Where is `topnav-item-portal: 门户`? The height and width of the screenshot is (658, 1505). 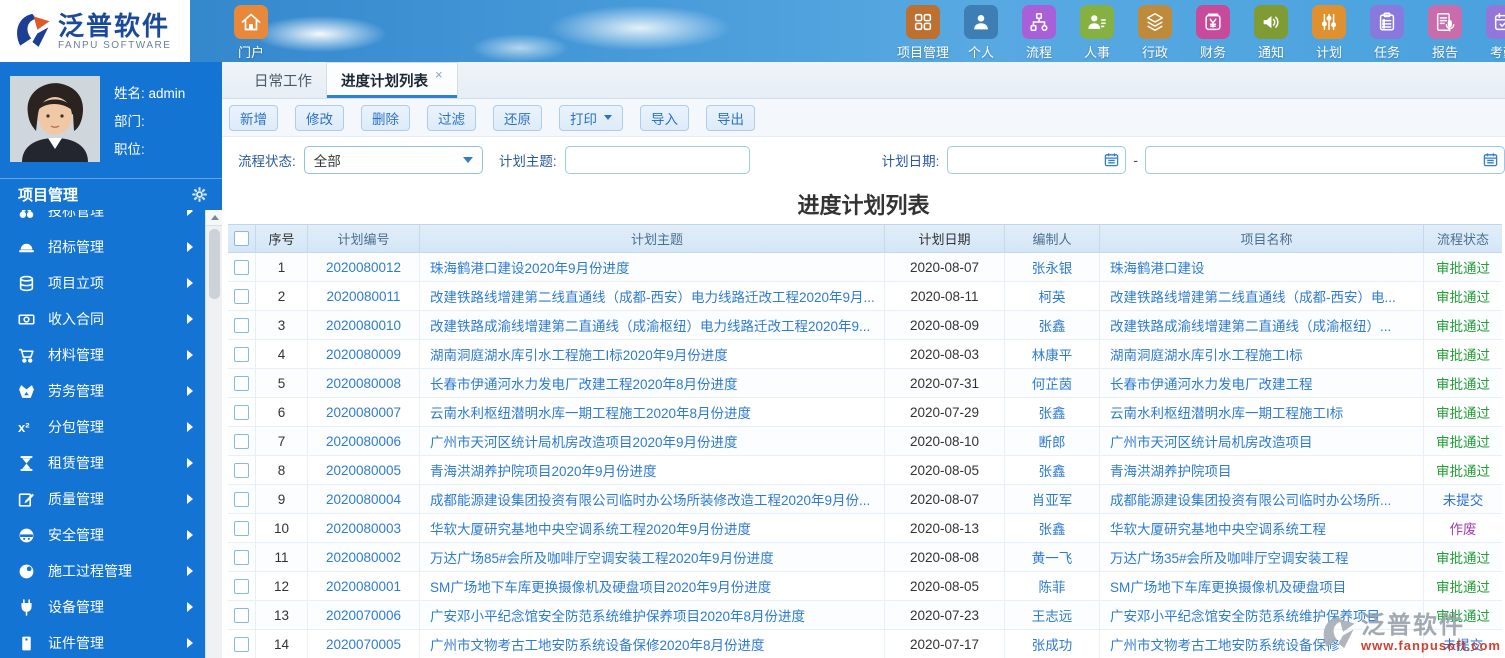
topnav-item-portal: 门户 is located at coordinates (251, 33).